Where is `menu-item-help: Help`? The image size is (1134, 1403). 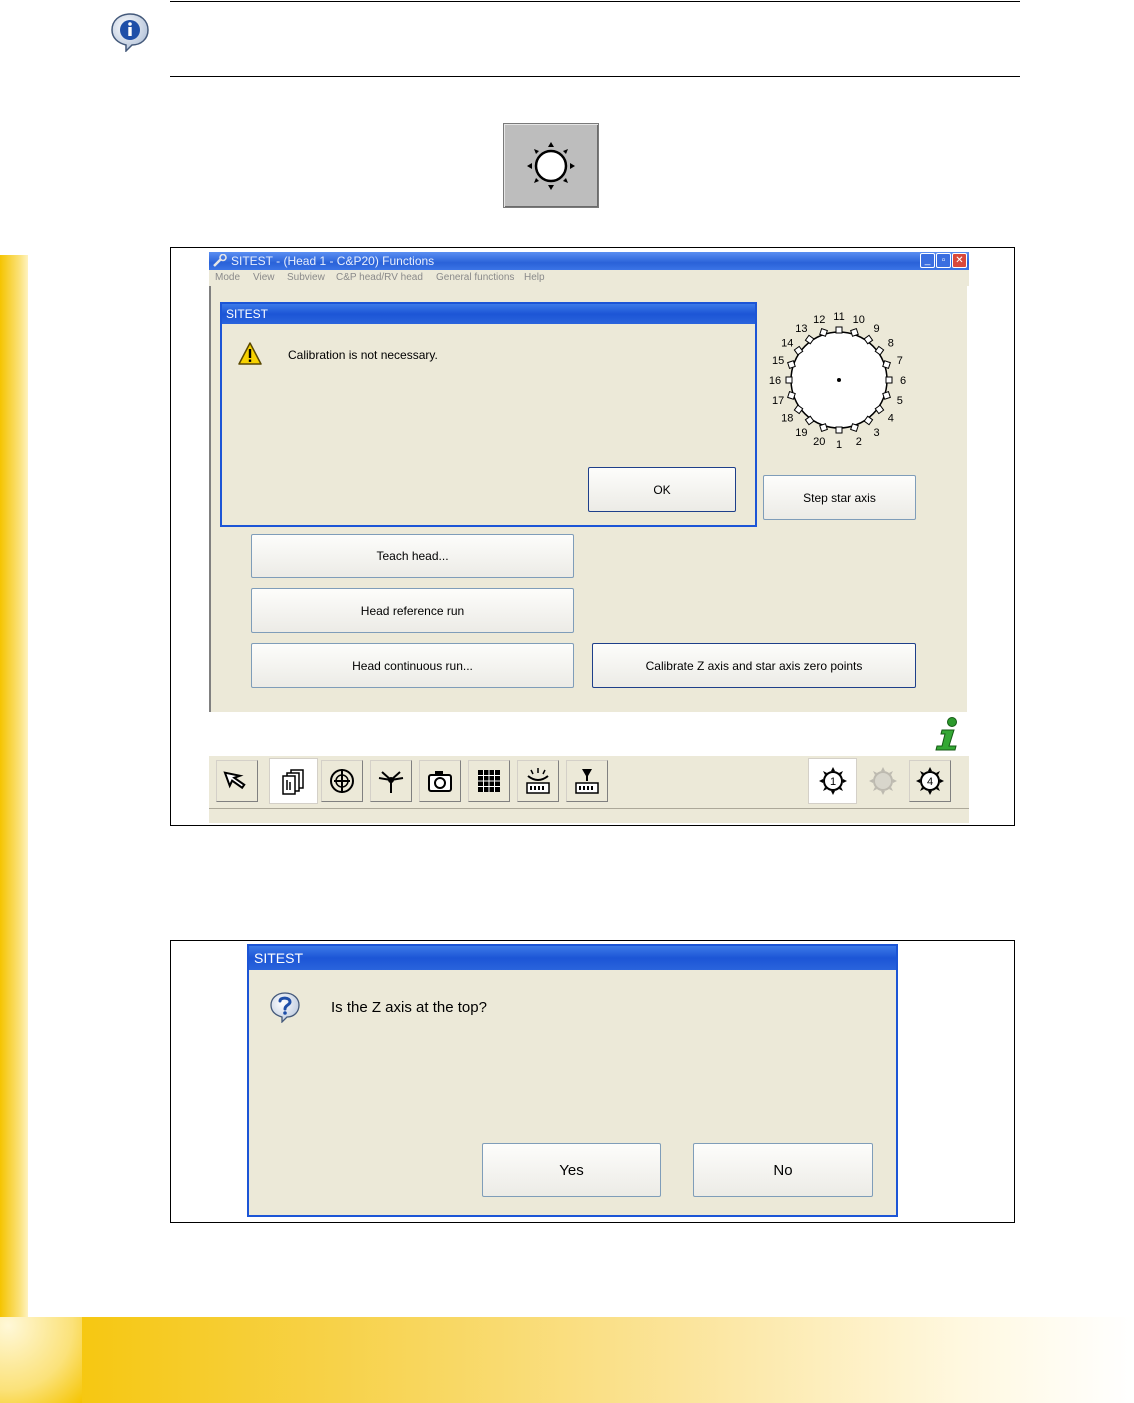
menu-item-help: Help is located at coordinates (534, 277).